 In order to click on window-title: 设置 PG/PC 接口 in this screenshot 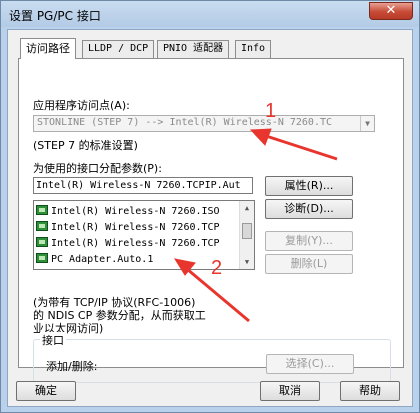, I will do `click(55, 16)`.